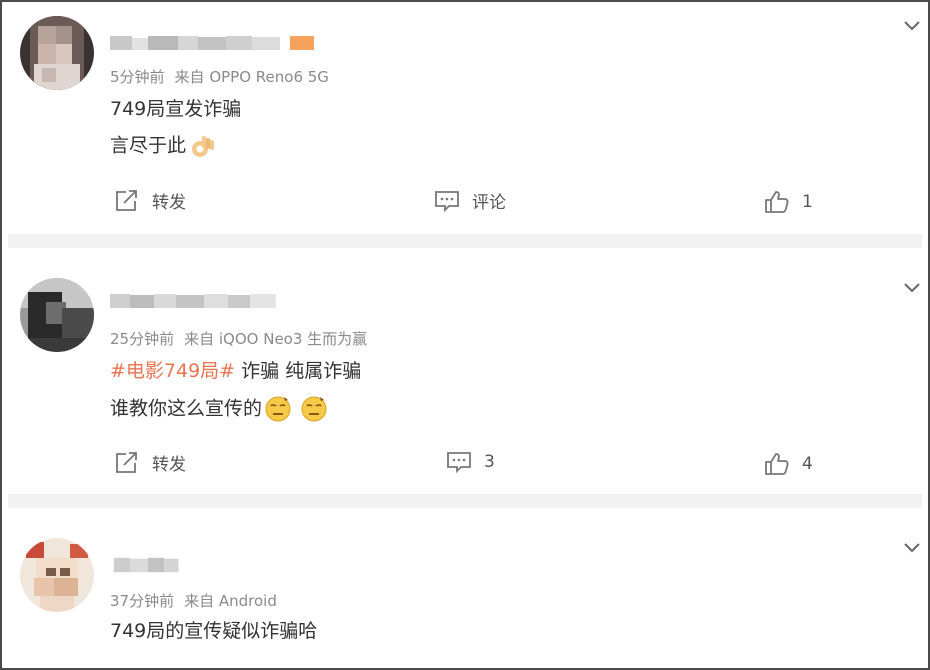  I want to click on comment-button: 3, so click(470, 462).